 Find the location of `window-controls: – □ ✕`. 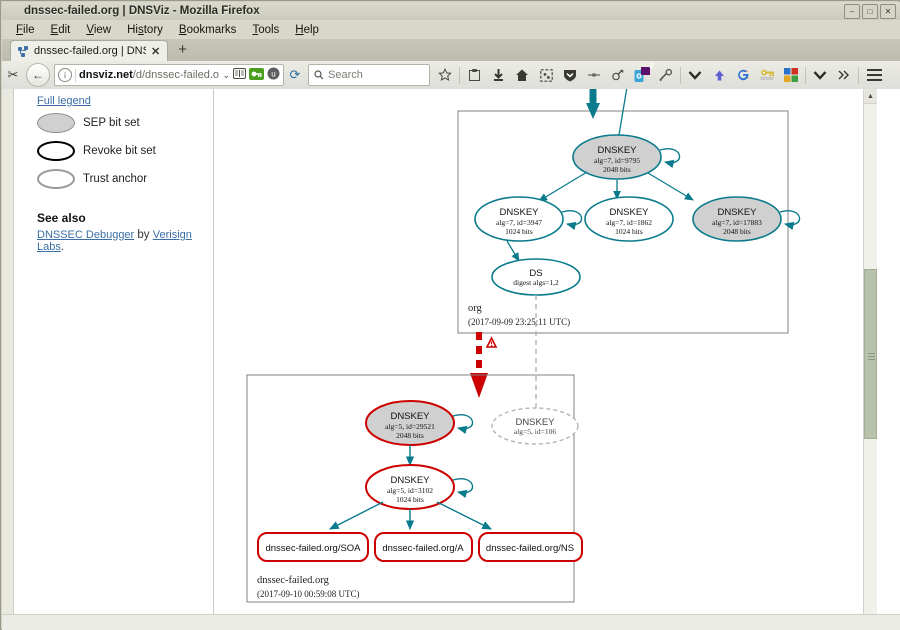

window-controls: – □ ✕ is located at coordinates (870, 11).